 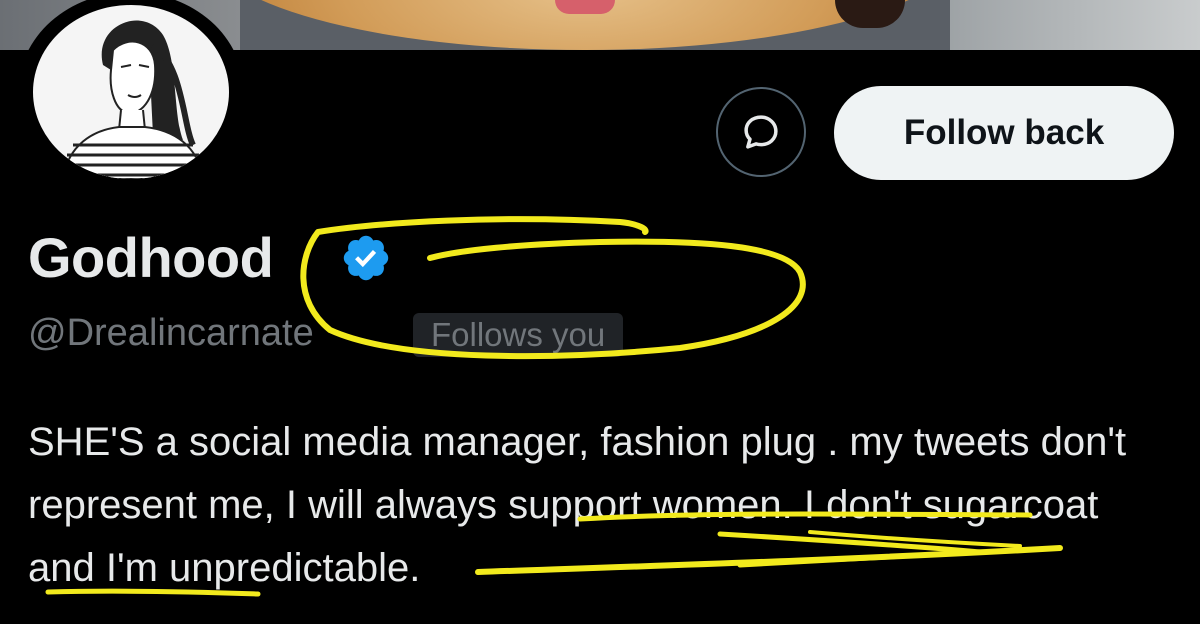 I want to click on user-handle: @Drealincarnate, so click(x=171, y=333).